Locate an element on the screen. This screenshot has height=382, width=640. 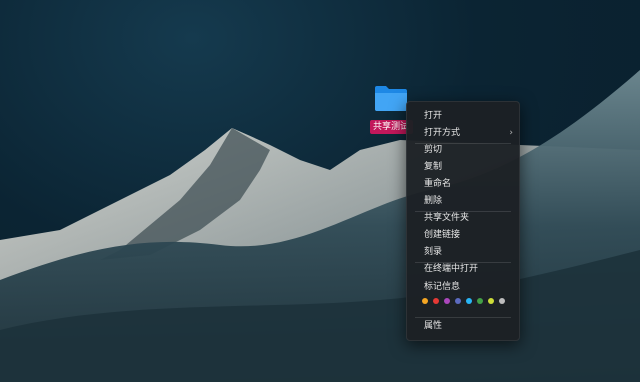
menu-item-label: 在终端中打开 is located at coordinates (451, 269).